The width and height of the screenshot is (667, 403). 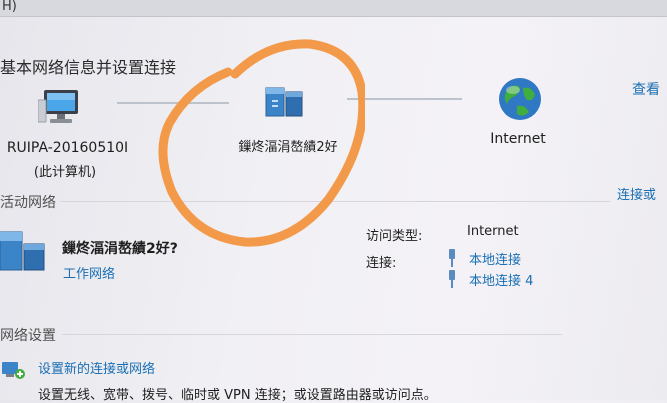 I want to click on section-divider, so click(x=312, y=334).